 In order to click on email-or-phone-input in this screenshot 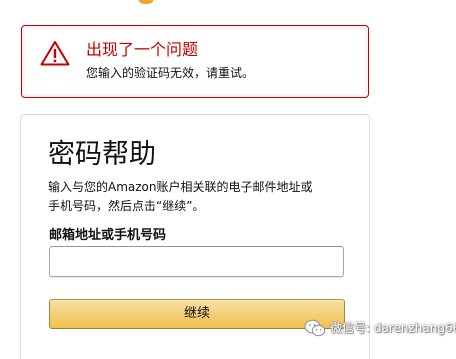, I will do `click(196, 261)`.